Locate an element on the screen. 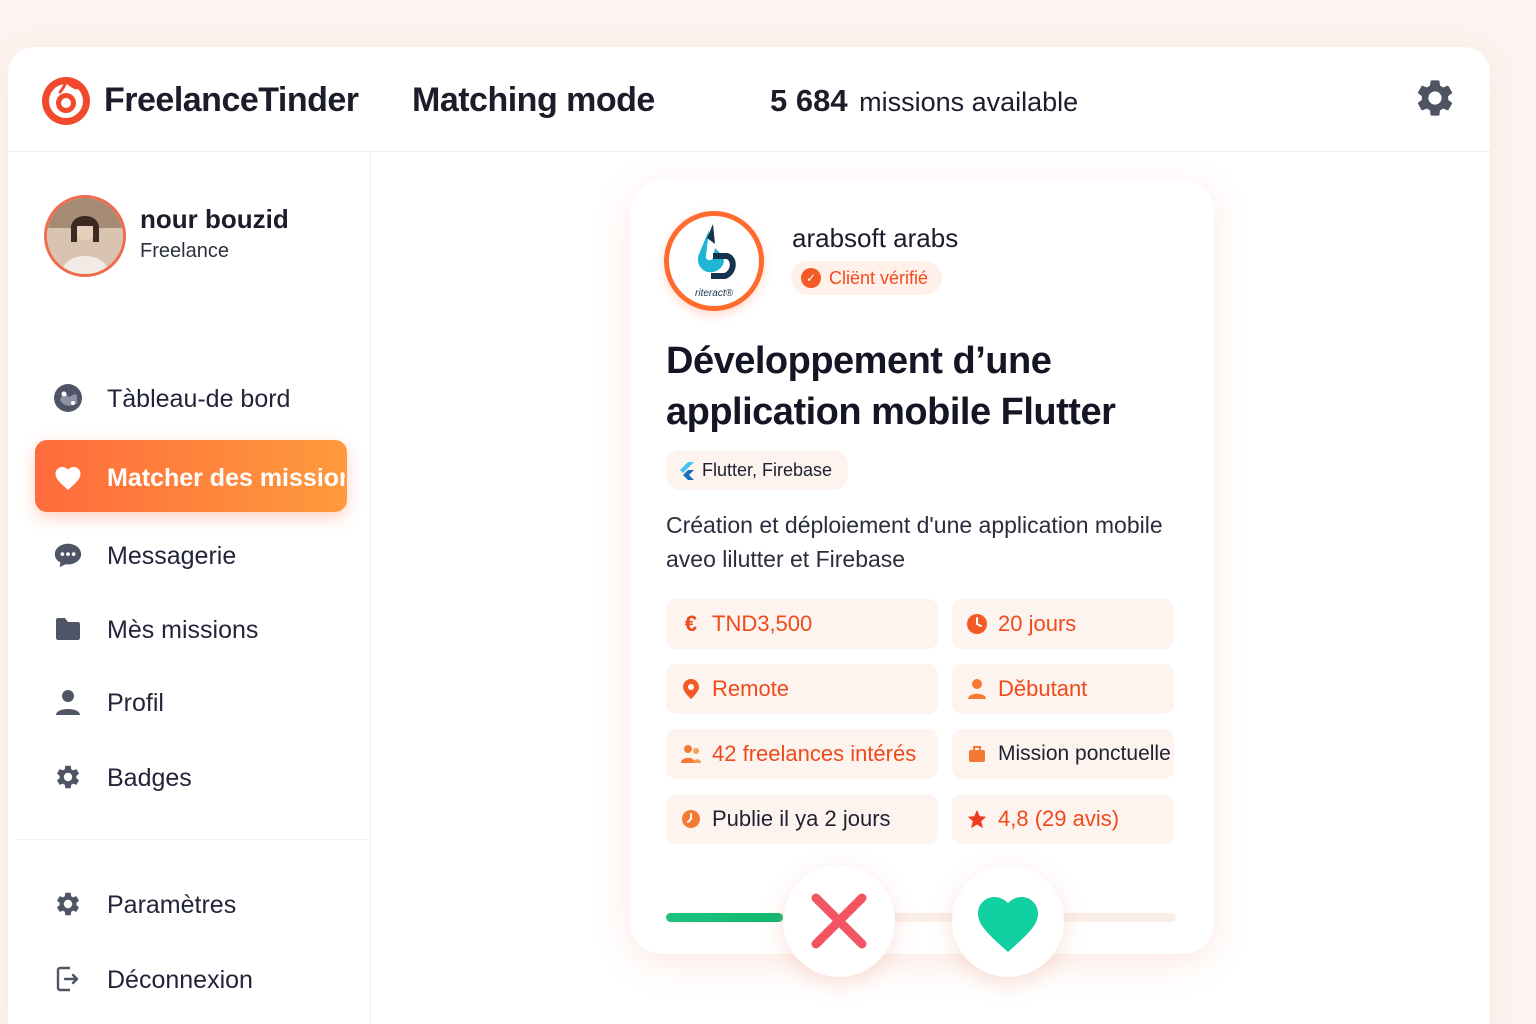 This screenshot has height=1024, width=1536. type-stat: Mission ponctuelle is located at coordinates (1063, 754).